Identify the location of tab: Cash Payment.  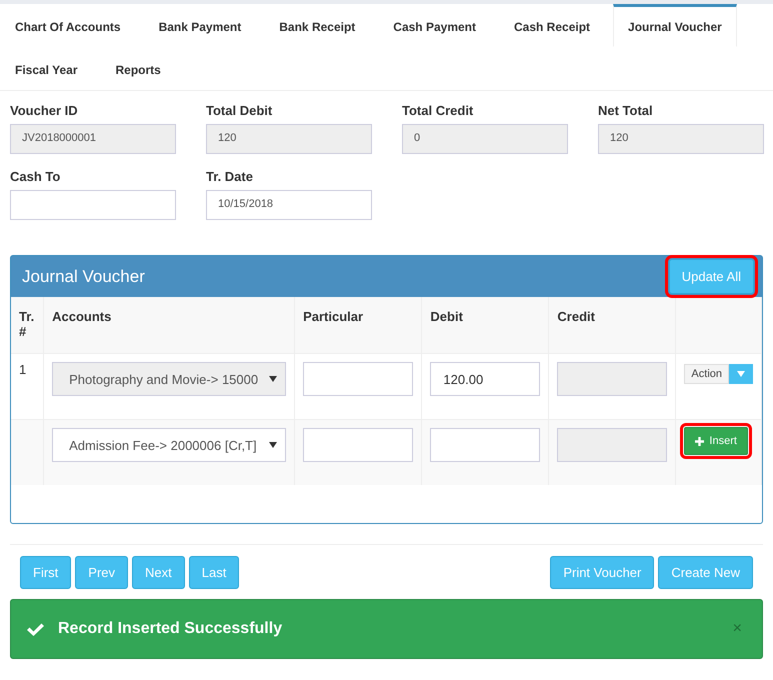
(434, 25).